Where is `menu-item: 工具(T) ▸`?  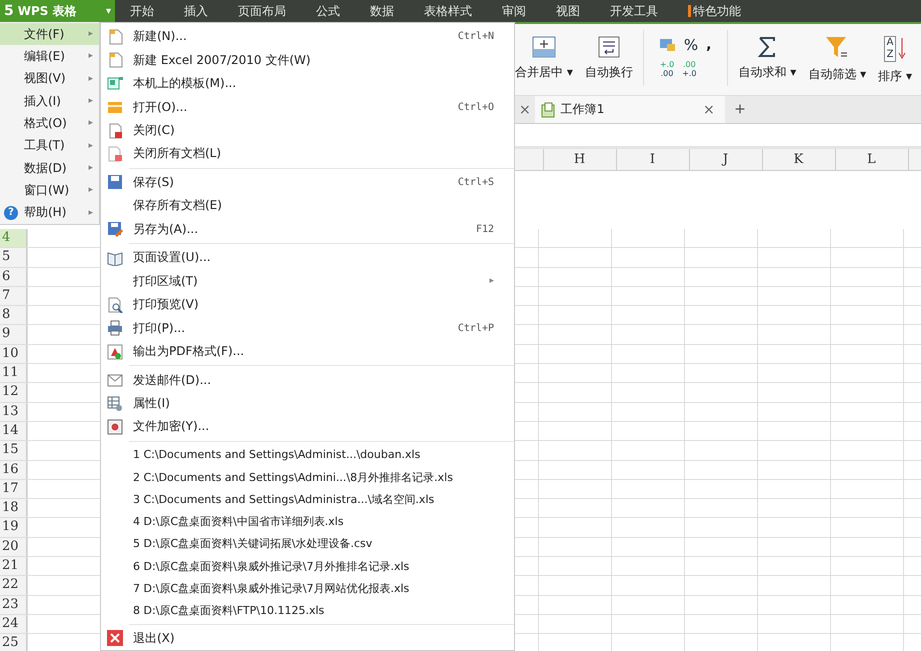
menu-item: 工具(T) ▸ is located at coordinates (49, 145).